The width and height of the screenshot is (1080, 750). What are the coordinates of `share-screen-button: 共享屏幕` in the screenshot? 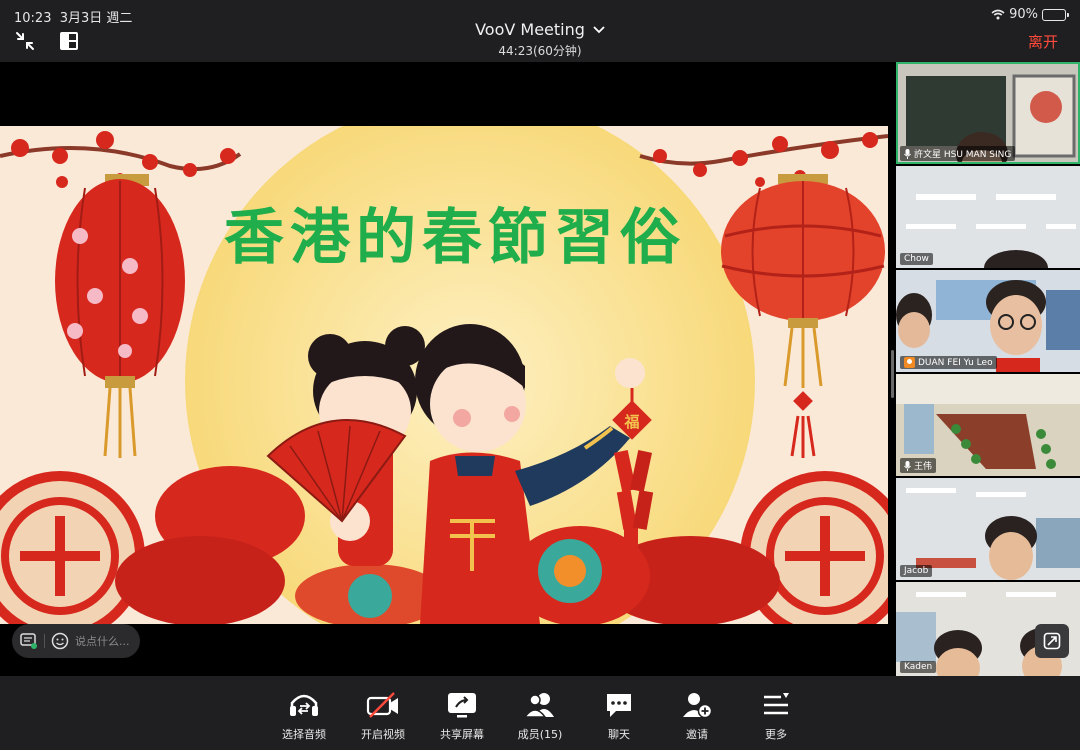 It's located at (462, 716).